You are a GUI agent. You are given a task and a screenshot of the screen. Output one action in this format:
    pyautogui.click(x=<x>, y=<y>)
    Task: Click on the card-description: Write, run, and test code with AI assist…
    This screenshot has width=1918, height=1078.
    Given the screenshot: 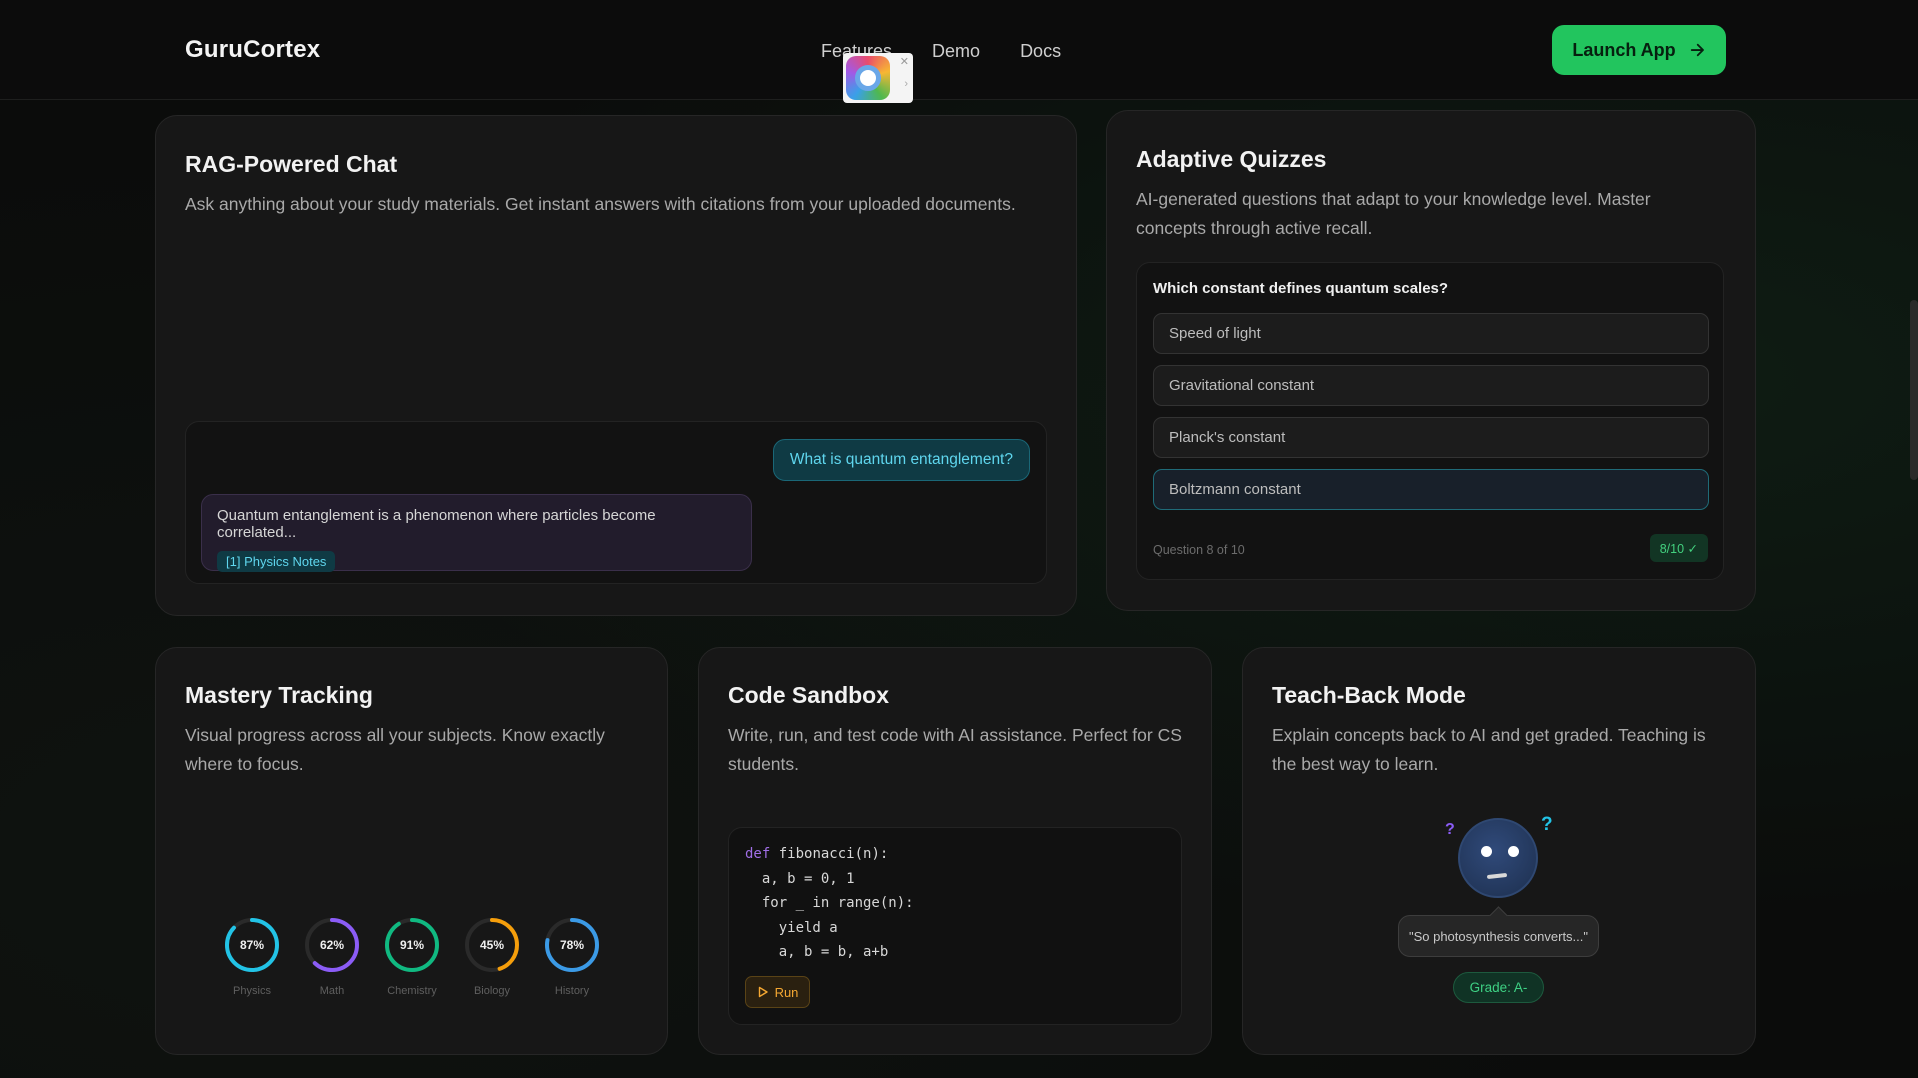 What is the action you would take?
    pyautogui.click(x=955, y=749)
    